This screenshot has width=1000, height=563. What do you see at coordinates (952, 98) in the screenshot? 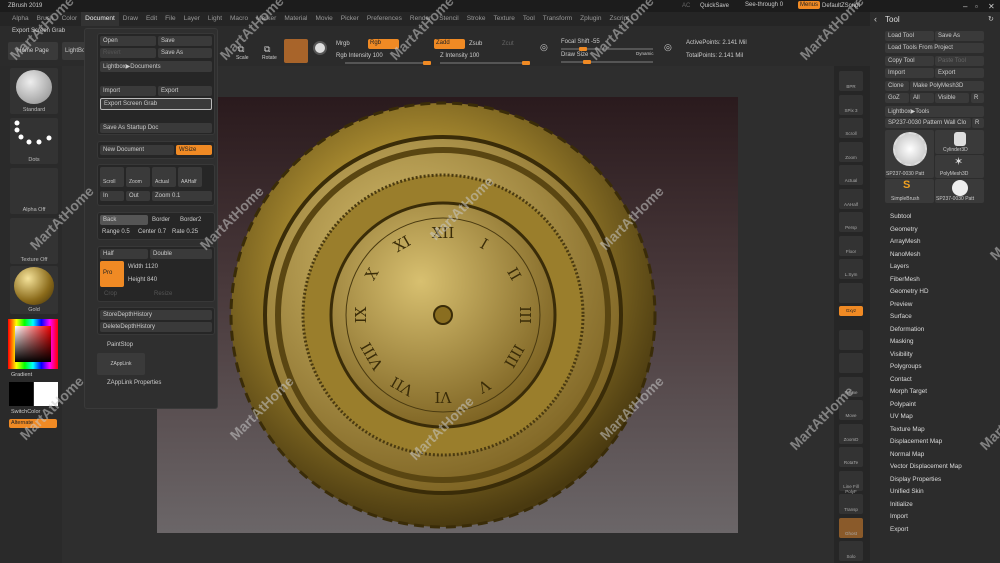
I see `visible-button: Visible` at bounding box center [952, 98].